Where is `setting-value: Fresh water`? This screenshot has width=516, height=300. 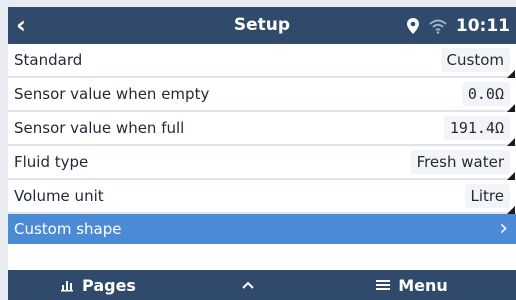
setting-value: Fresh water is located at coordinates (463, 165).